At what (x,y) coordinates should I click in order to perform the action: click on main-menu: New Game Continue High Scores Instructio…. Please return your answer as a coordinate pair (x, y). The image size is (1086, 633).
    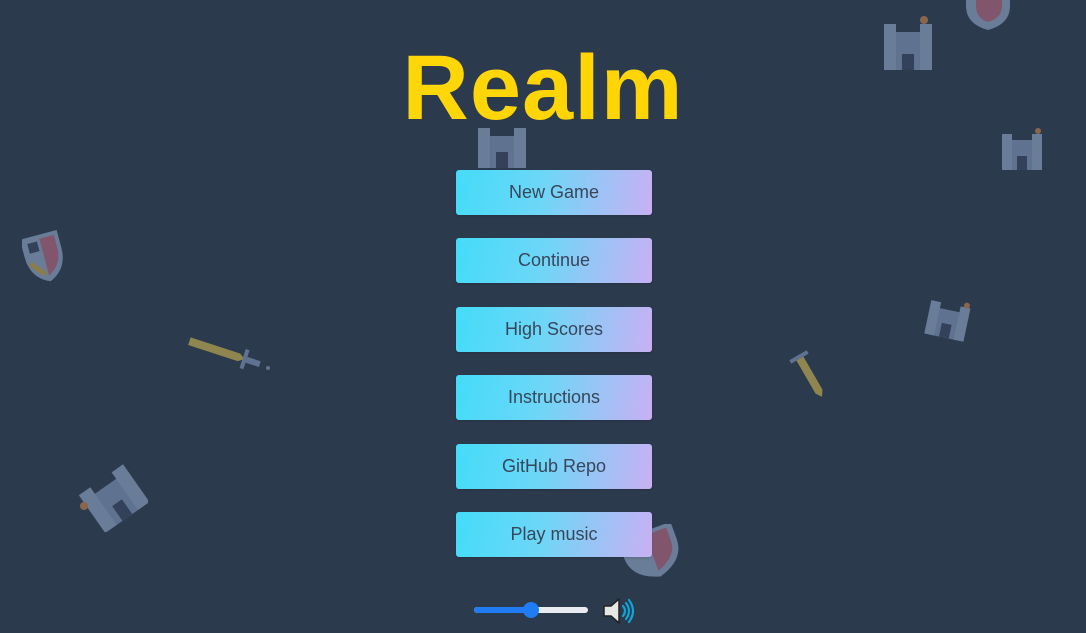
    Looking at the image, I should click on (554, 375).